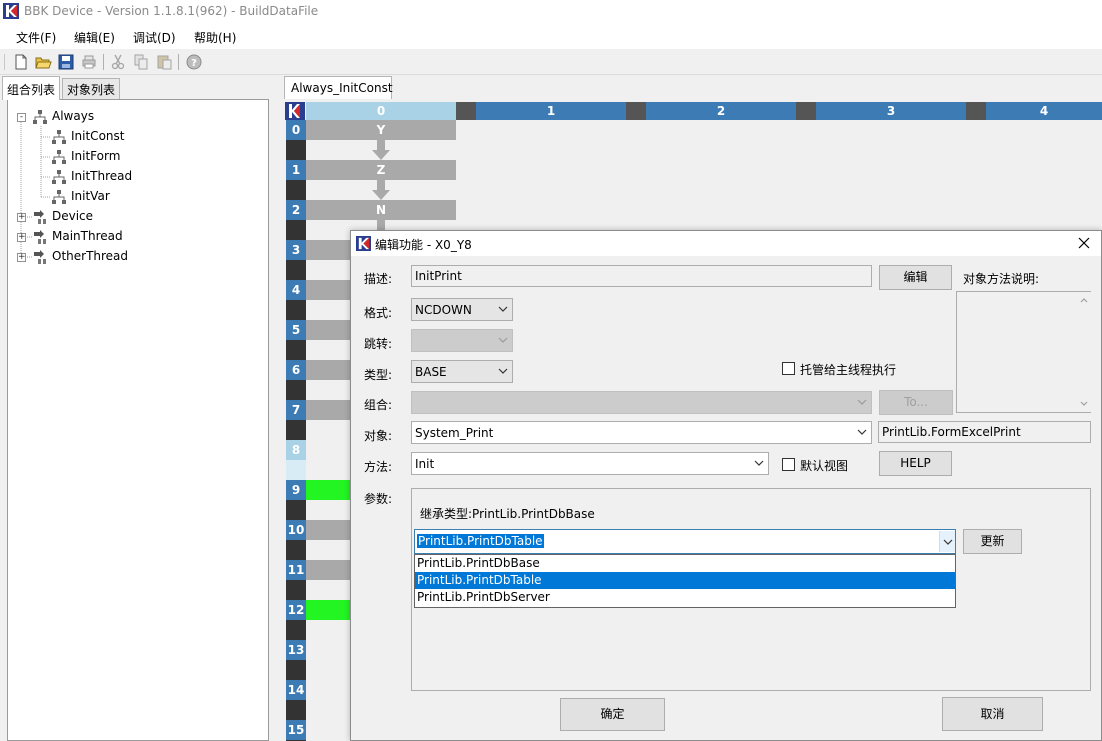 This screenshot has width=1102, height=741. What do you see at coordinates (296, 130) in the screenshot?
I see `row-number: 0` at bounding box center [296, 130].